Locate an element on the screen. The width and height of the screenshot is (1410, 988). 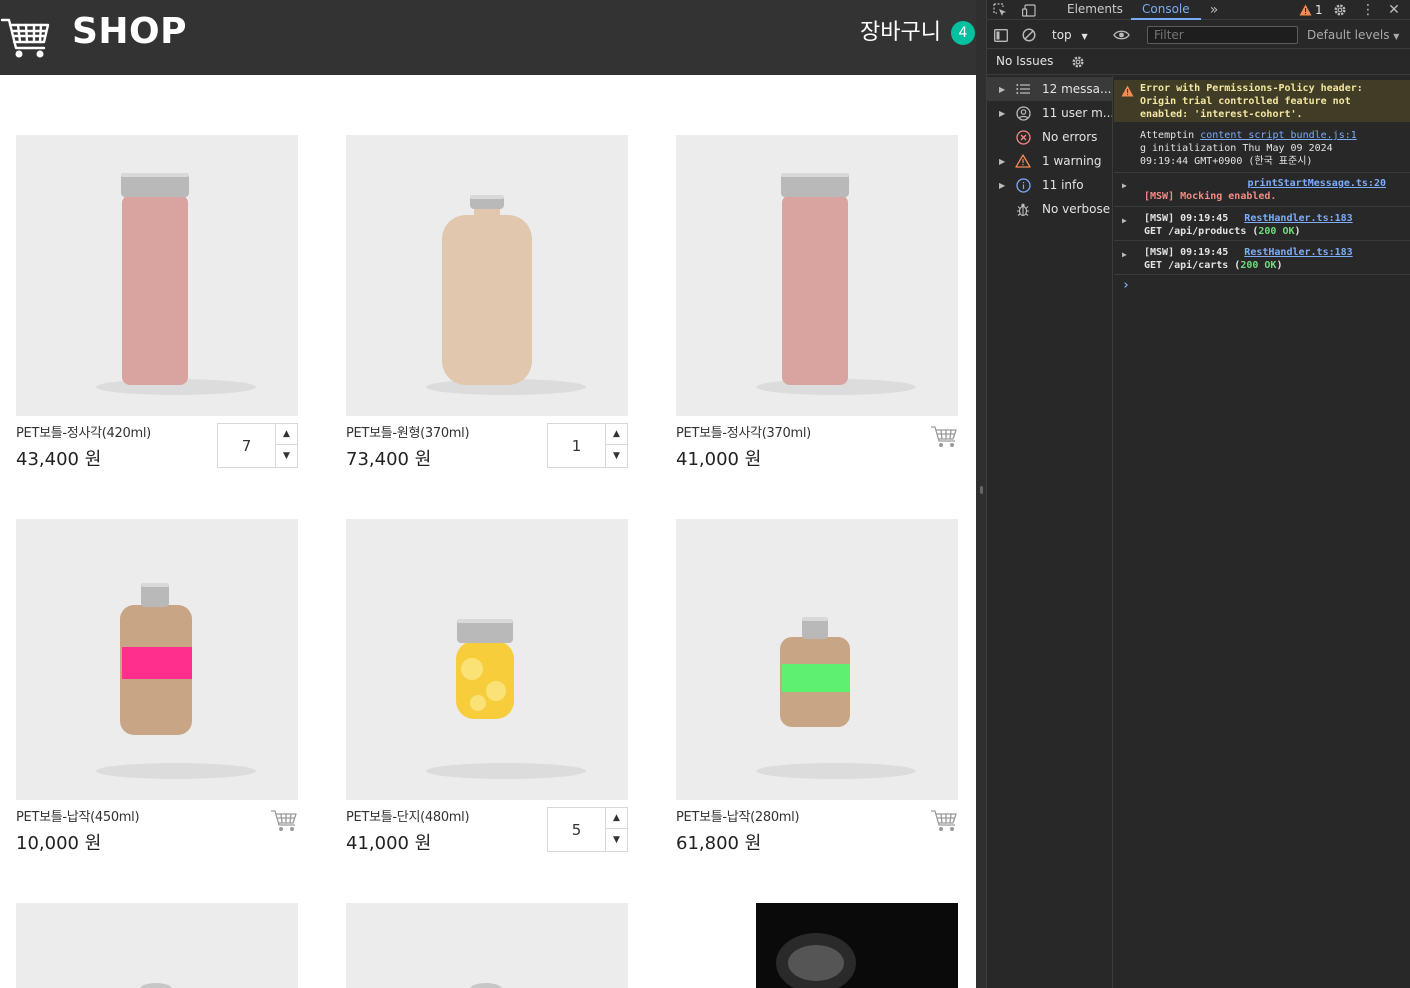
caret-down-icon: ▼ is located at coordinates (1084, 36).